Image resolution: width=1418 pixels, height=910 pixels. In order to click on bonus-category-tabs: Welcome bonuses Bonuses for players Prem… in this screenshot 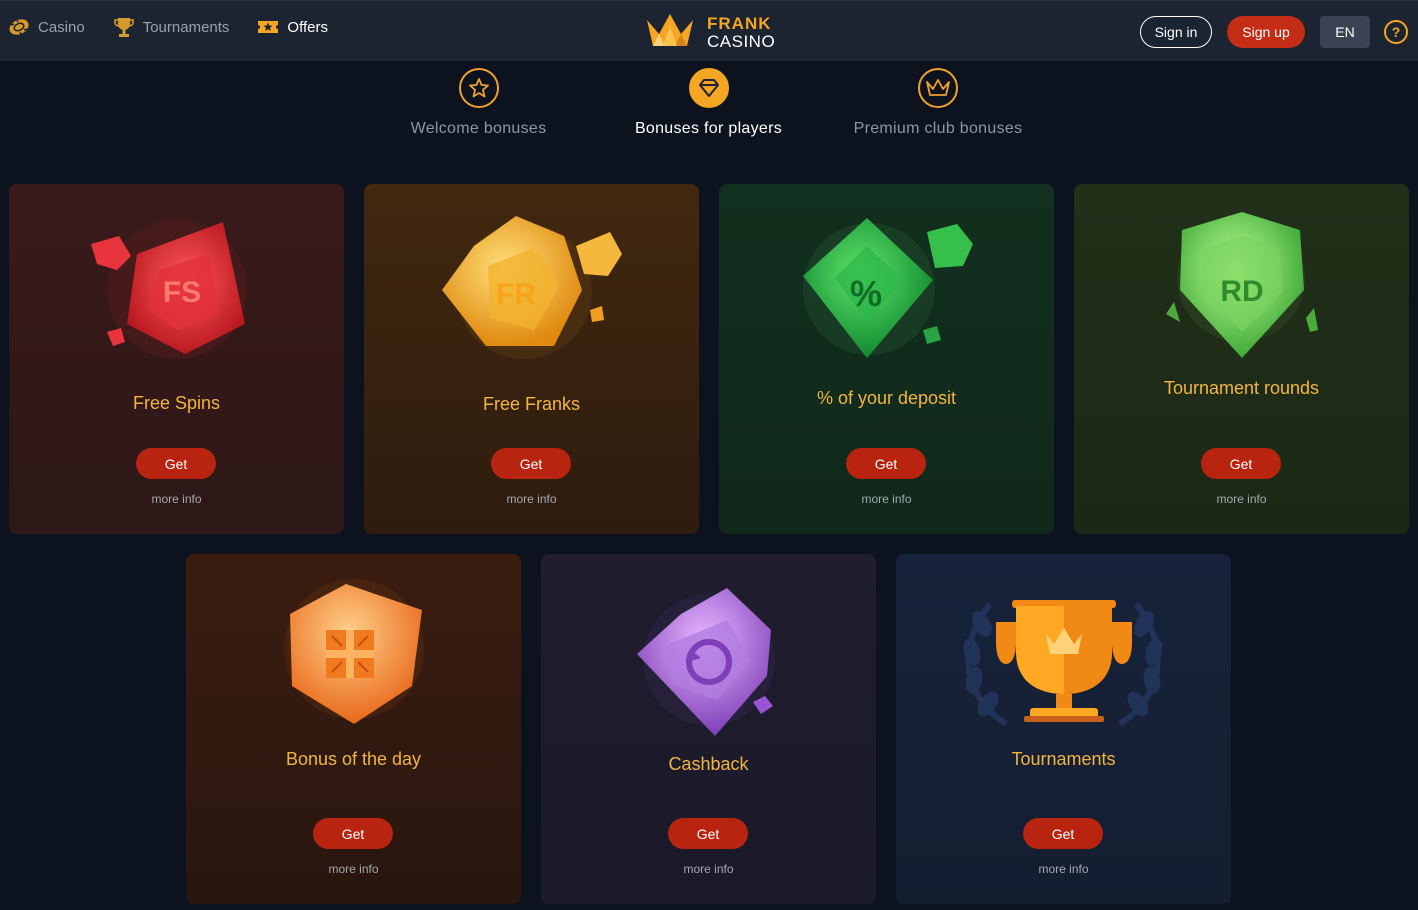, I will do `click(709, 108)`.